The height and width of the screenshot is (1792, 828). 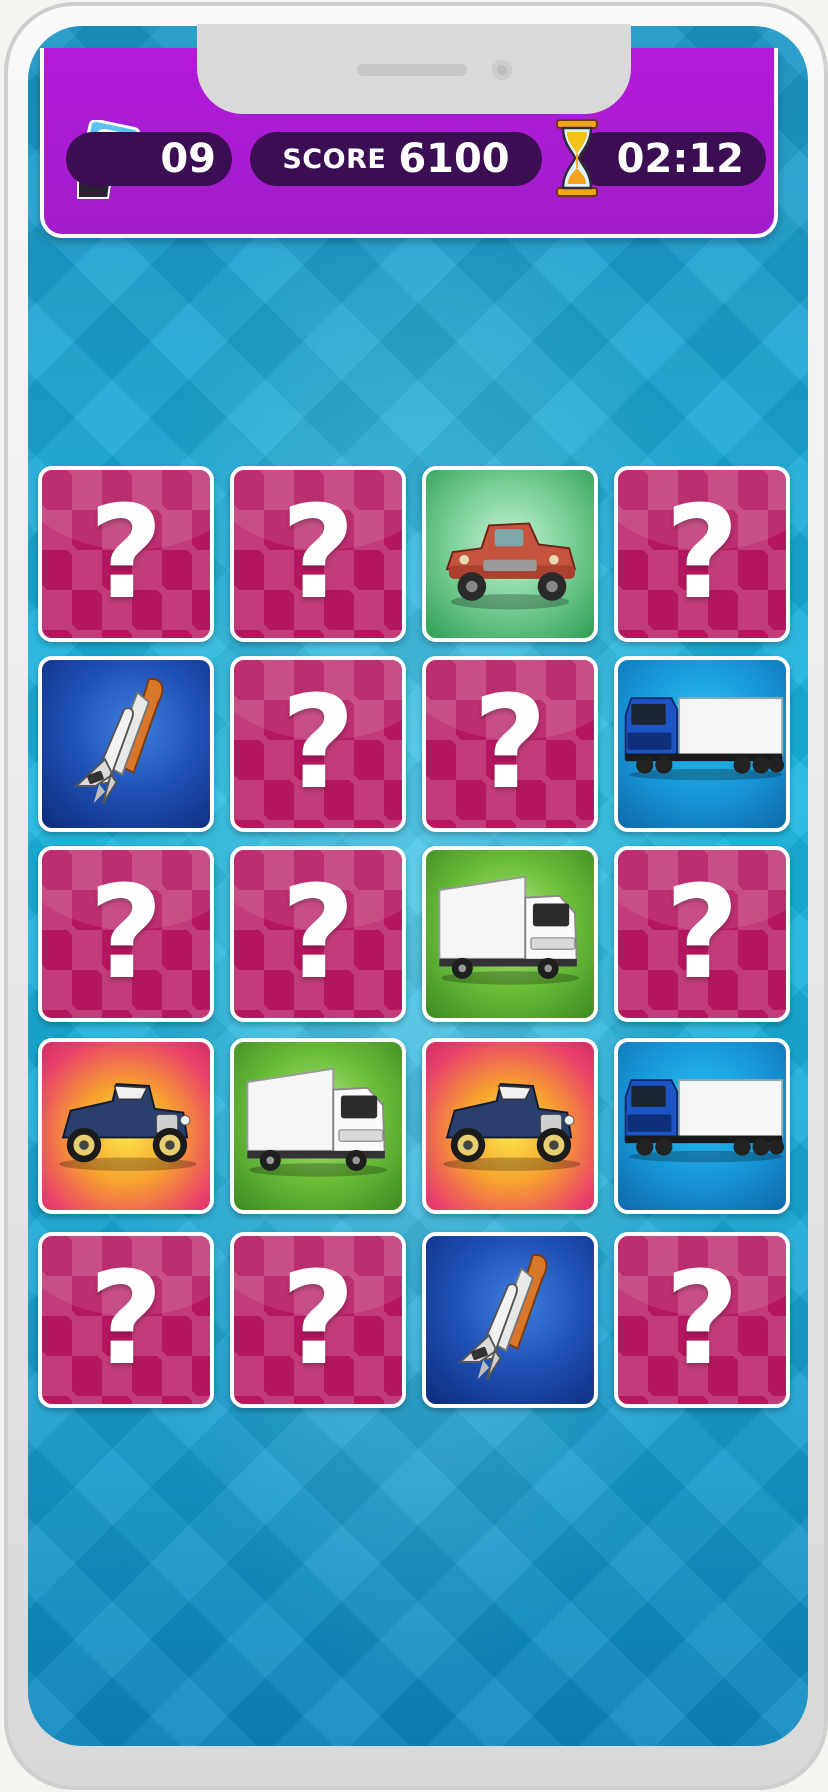 What do you see at coordinates (396, 159) in the screenshot?
I see `score-display: SCORE 6100` at bounding box center [396, 159].